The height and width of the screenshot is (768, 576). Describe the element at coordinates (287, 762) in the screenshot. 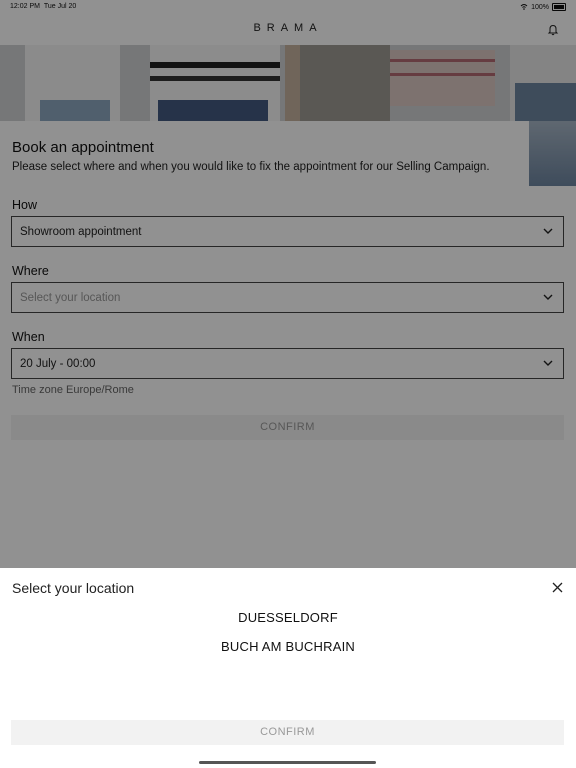

I see `home-indicator` at that location.